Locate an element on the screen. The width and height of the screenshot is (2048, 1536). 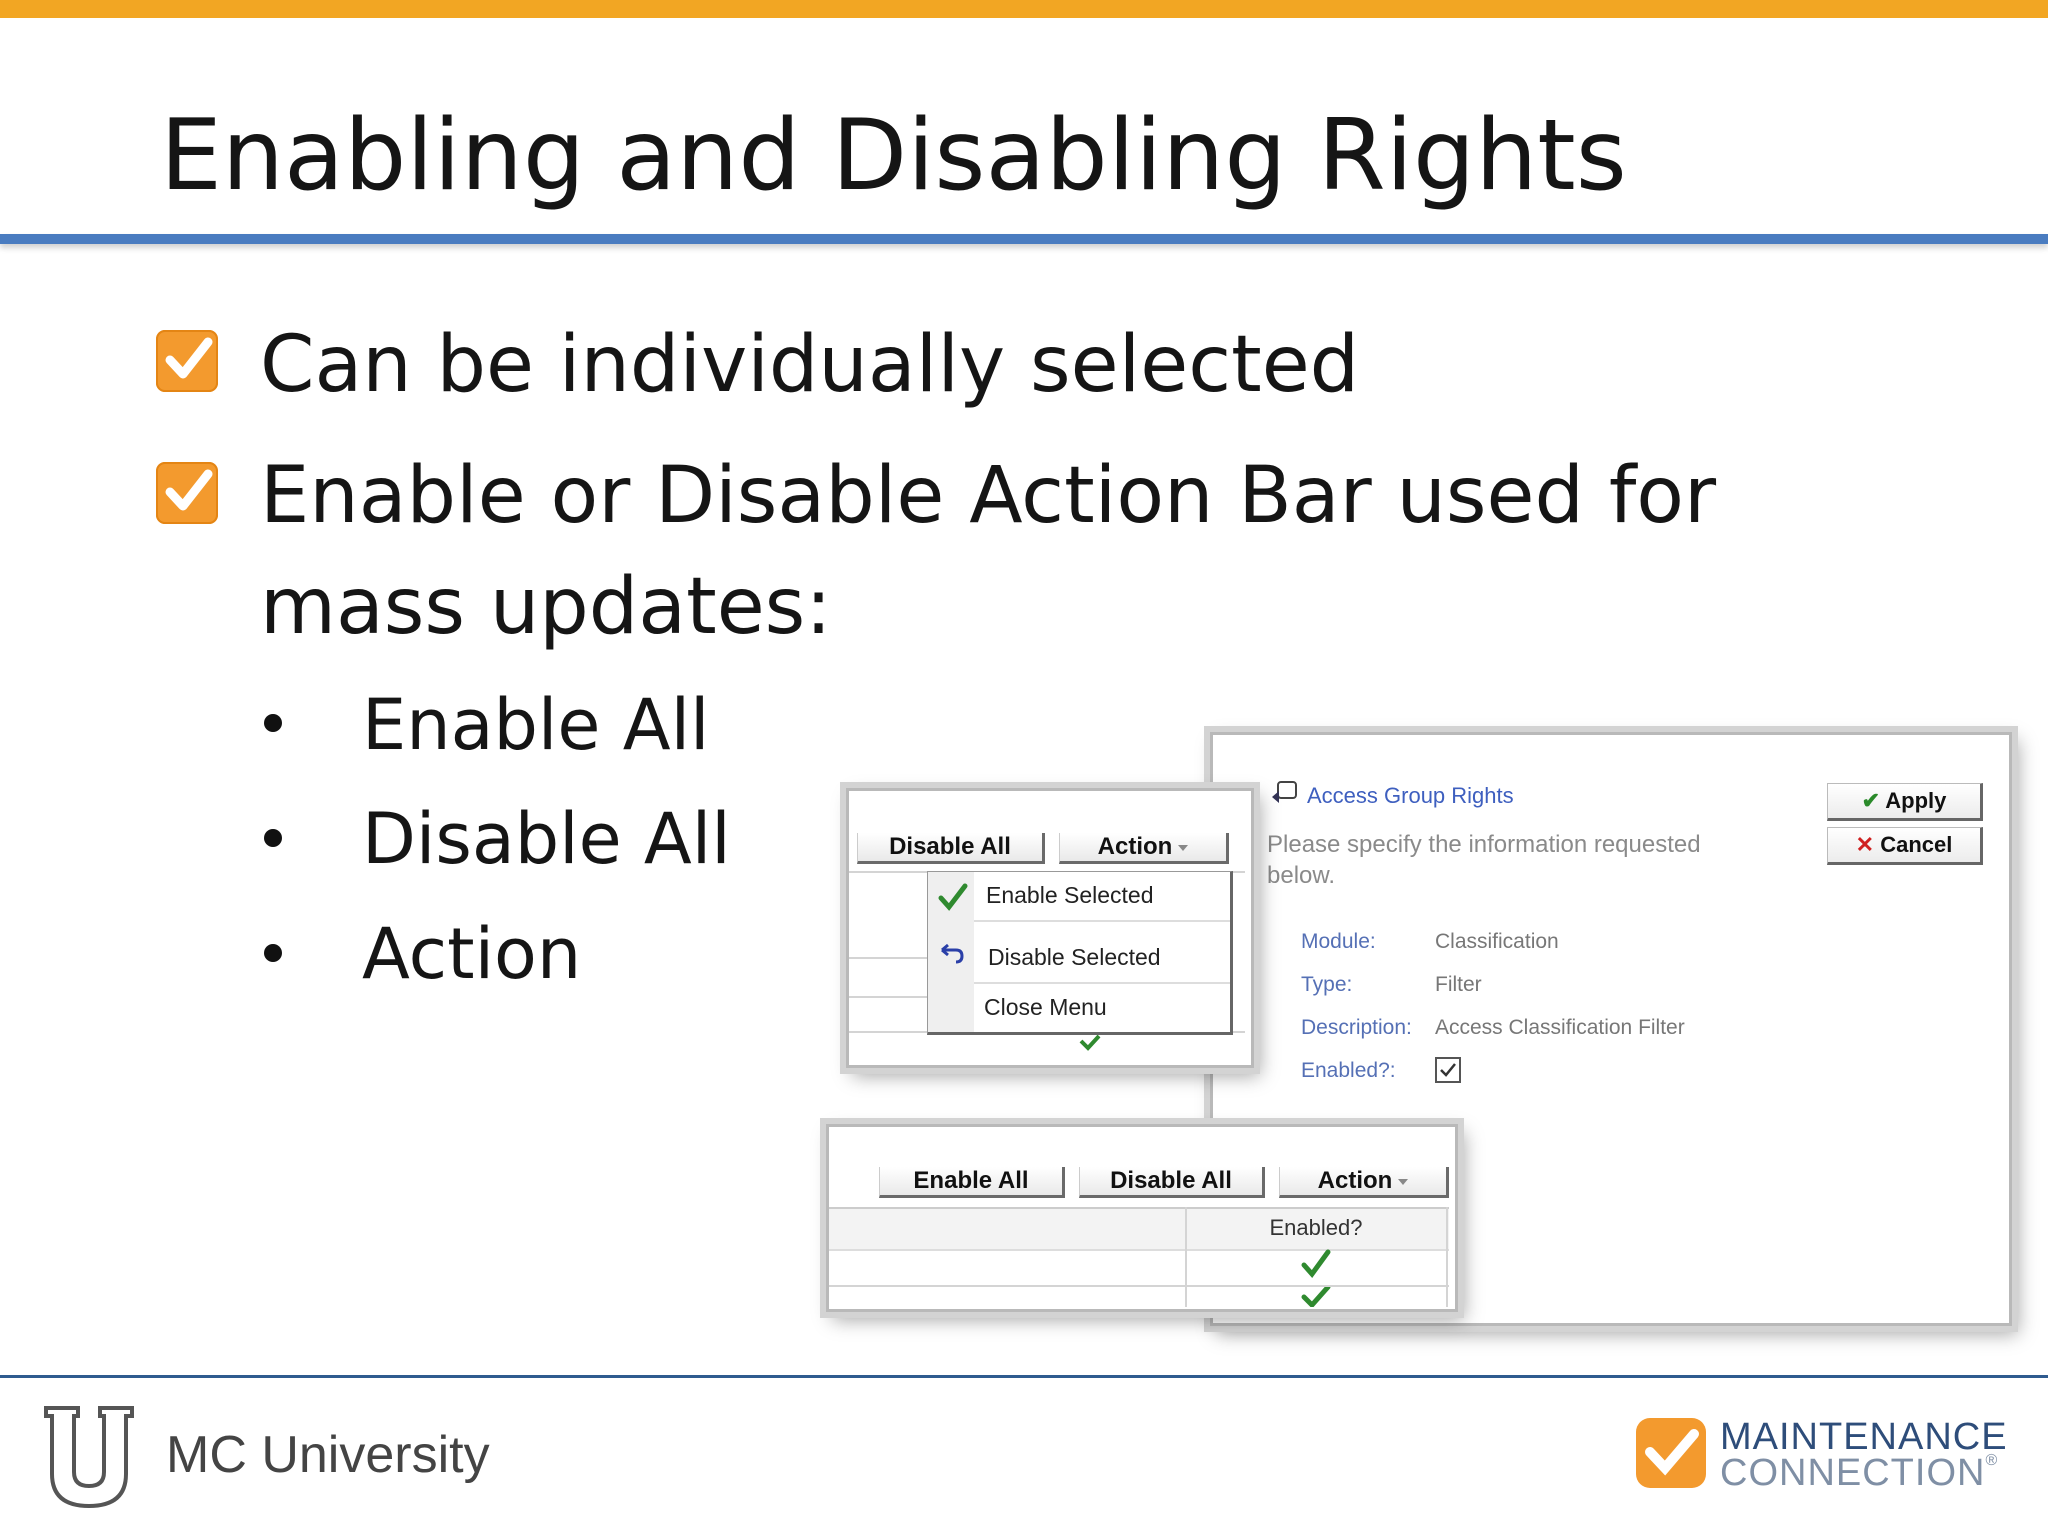
field-value: Classification is located at coordinates (1497, 941).